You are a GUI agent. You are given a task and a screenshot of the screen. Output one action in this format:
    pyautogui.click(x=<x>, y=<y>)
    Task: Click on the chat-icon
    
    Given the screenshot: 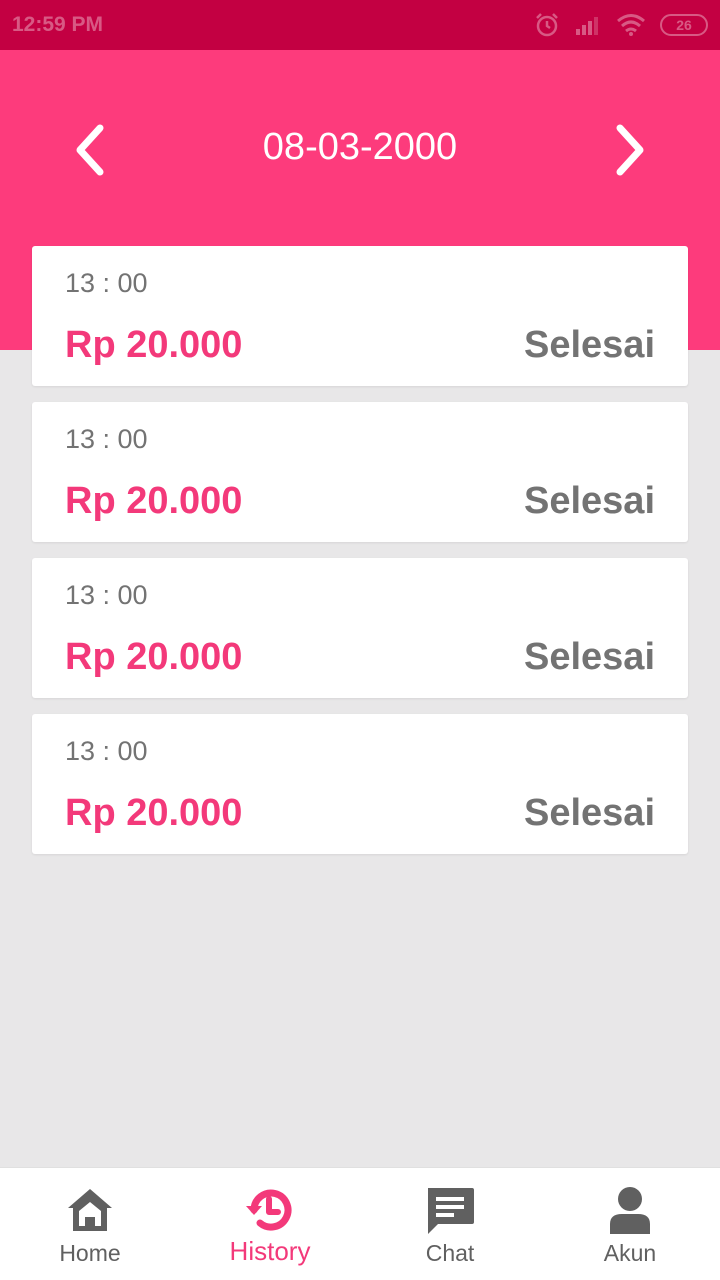 What is the action you would take?
    pyautogui.click(x=451, y=1211)
    